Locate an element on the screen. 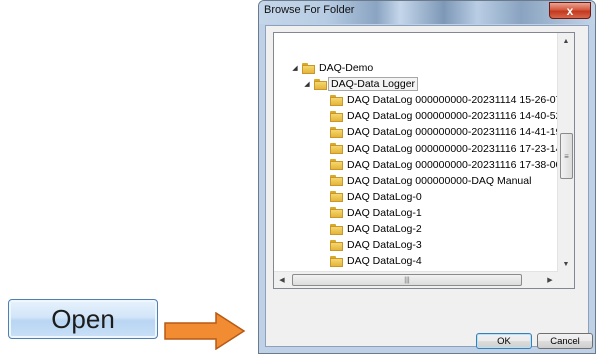 This screenshot has height=358, width=600. cancel-button-label: Cancel is located at coordinates (565, 341).